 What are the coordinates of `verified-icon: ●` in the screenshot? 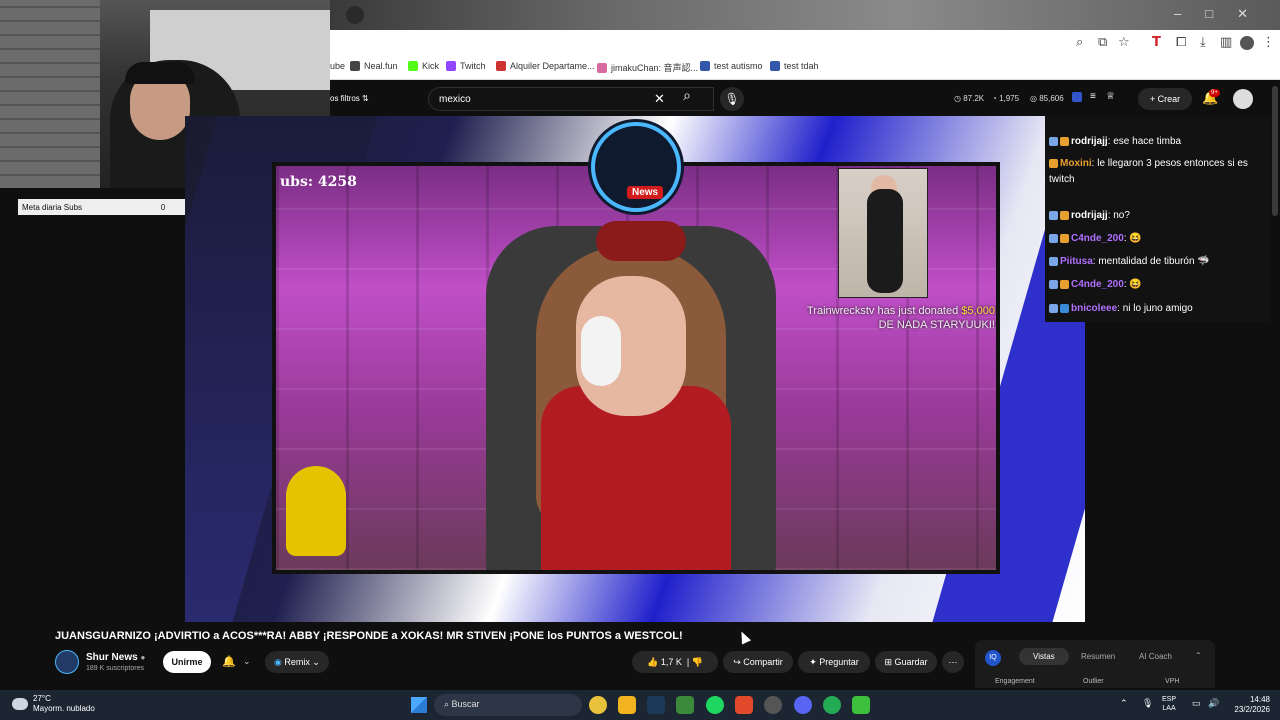 It's located at (143, 657).